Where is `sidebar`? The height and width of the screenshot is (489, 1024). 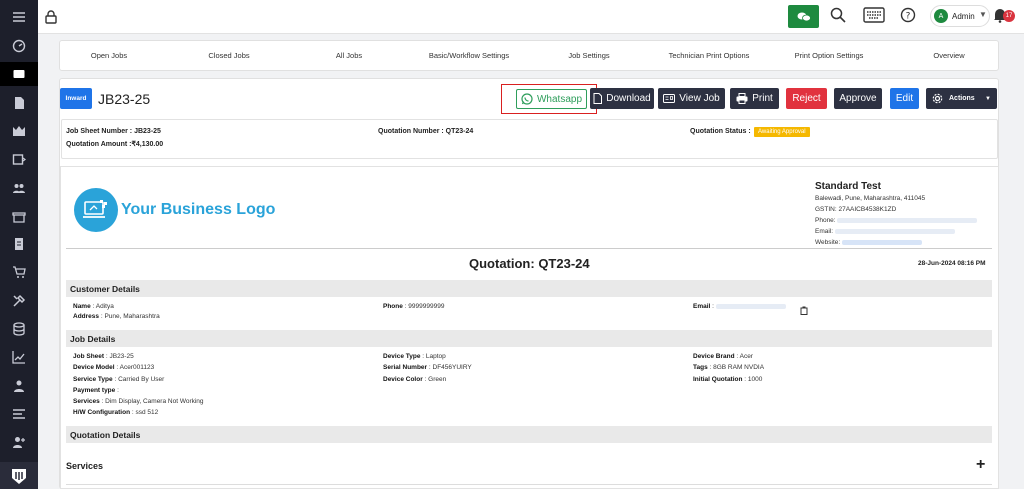
sidebar is located at coordinates (19, 244).